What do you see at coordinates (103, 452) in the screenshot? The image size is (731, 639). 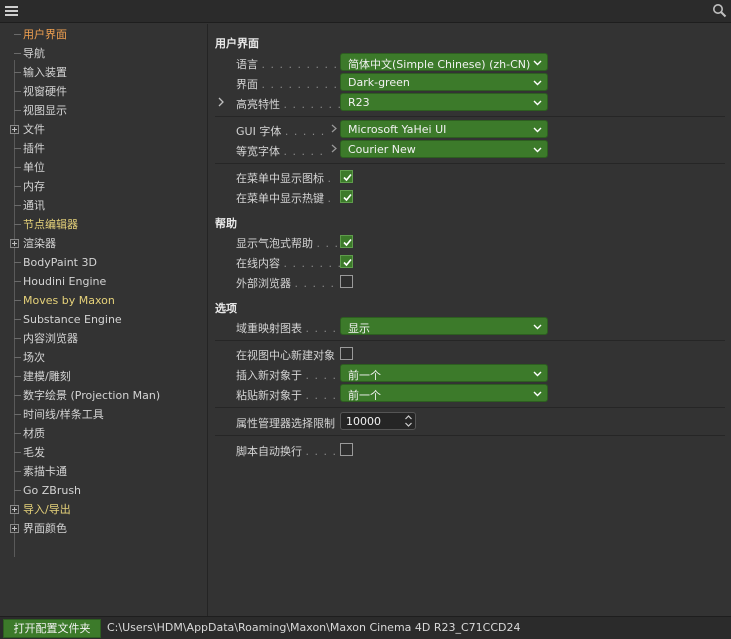 I see `sidebar-item: 毛发` at bounding box center [103, 452].